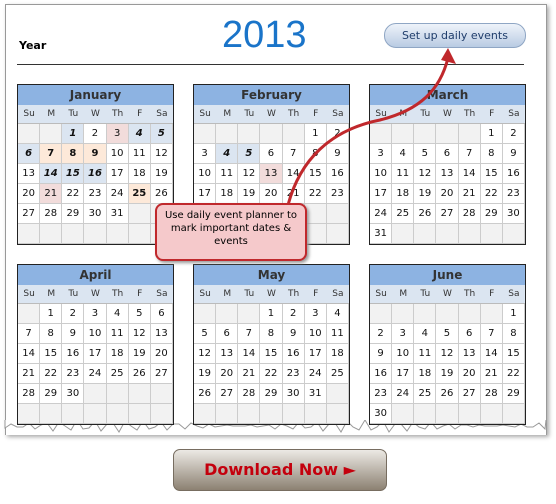 This screenshot has height=504, width=556. What do you see at coordinates (271, 469) in the screenshot?
I see `download-label: Download Now` at bounding box center [271, 469].